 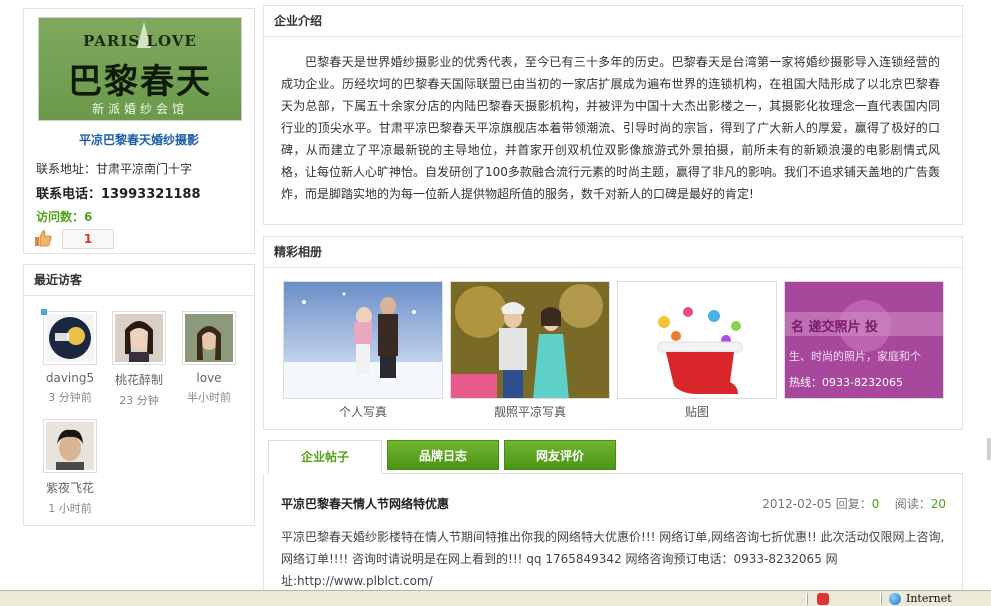 What do you see at coordinates (139, 379) in the screenshot?
I see `visitor-name: 桃花醉制` at bounding box center [139, 379].